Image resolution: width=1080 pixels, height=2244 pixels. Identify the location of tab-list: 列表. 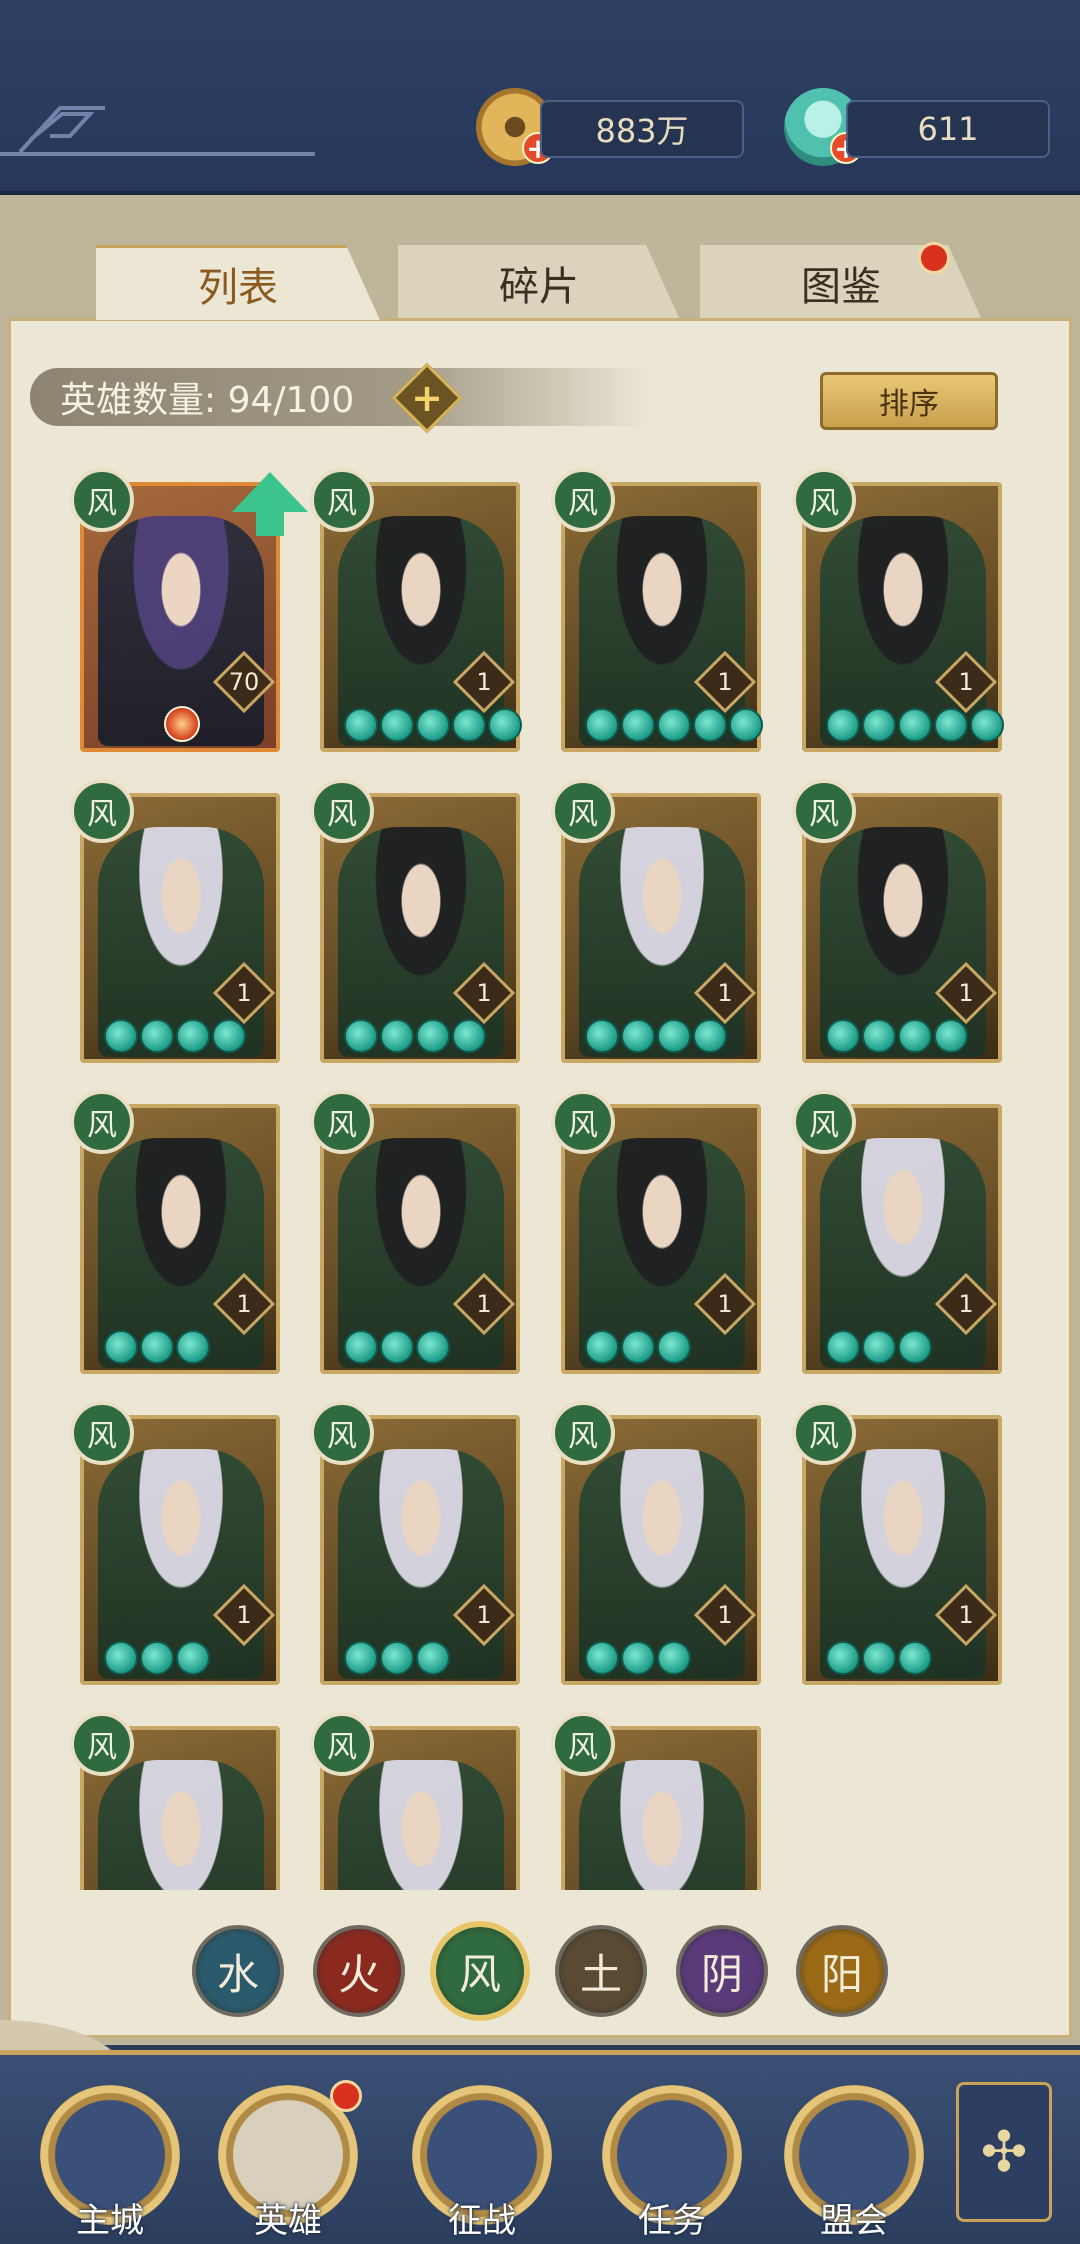
(238, 282).